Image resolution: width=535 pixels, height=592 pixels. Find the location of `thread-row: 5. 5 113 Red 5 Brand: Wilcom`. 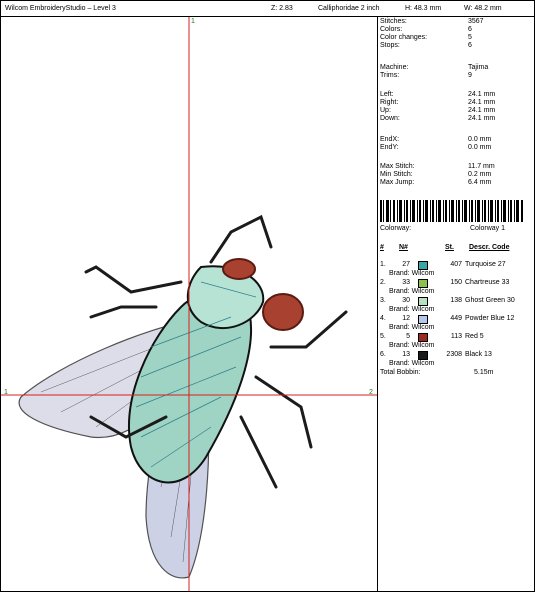

thread-row: 5. 5 113 Red 5 Brand: Wilcom is located at coordinates (432, 341).